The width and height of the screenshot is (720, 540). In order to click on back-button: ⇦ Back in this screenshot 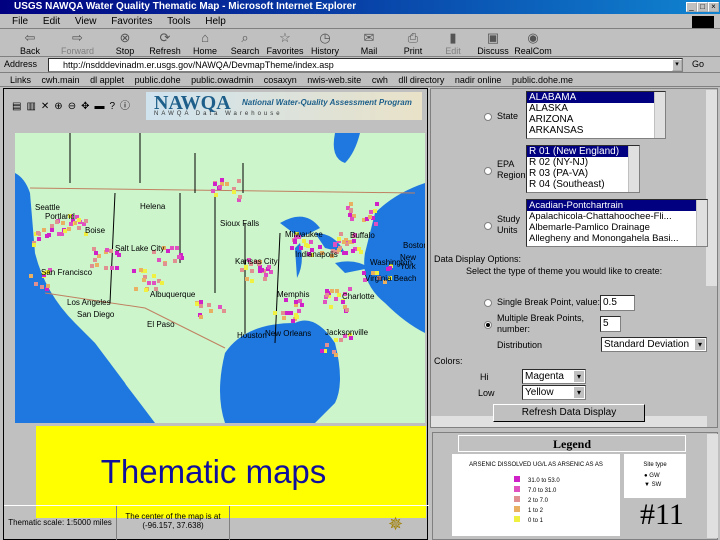, I will do `click(30, 43)`.